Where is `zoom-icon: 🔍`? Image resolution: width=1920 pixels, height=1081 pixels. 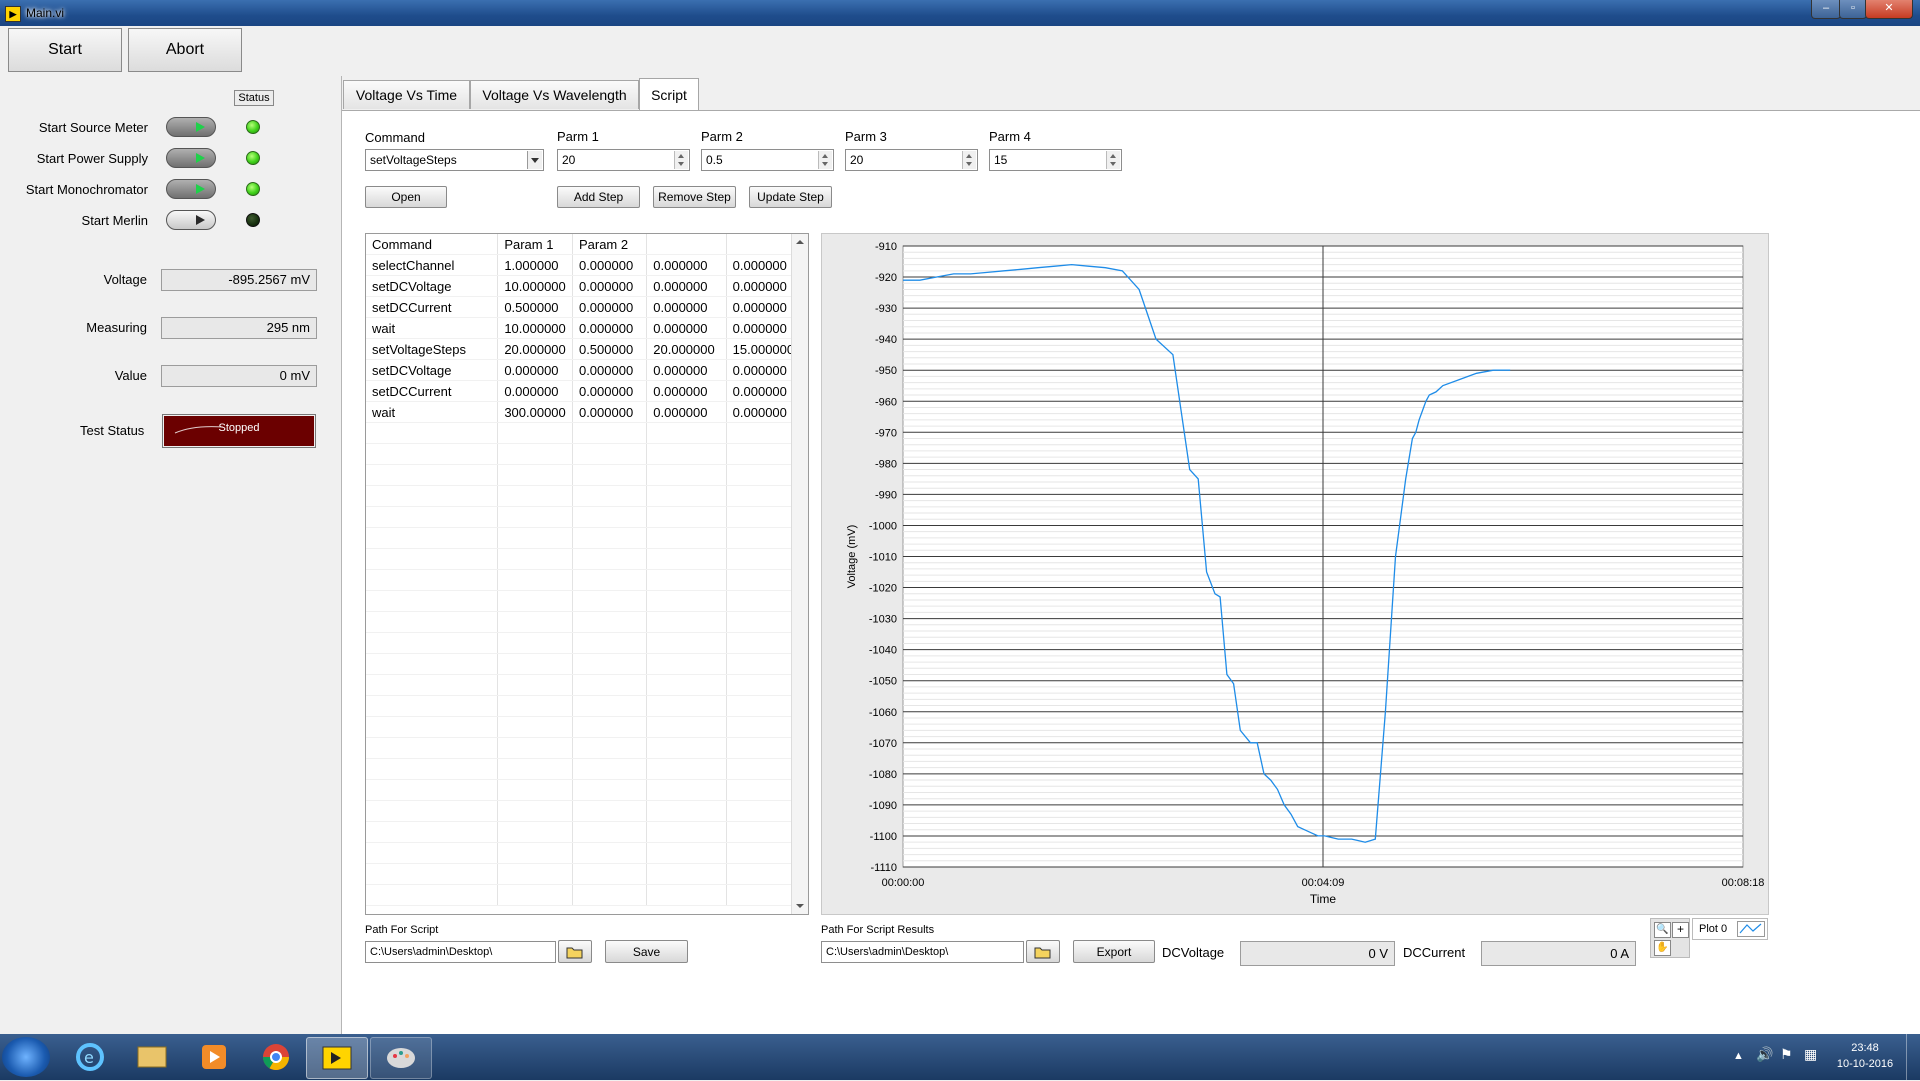
zoom-icon: 🔍 is located at coordinates (1662, 930).